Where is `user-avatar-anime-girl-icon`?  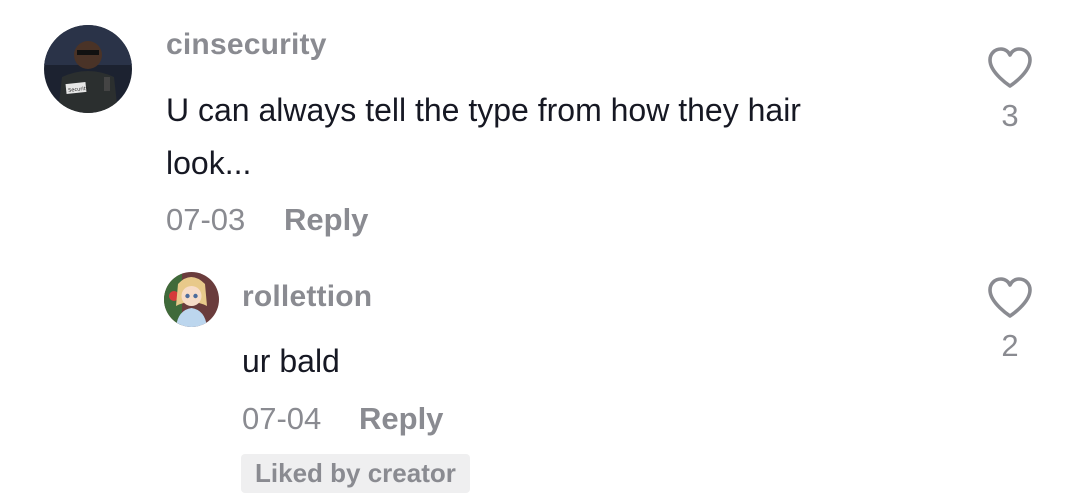 user-avatar-anime-girl-icon is located at coordinates (191, 299).